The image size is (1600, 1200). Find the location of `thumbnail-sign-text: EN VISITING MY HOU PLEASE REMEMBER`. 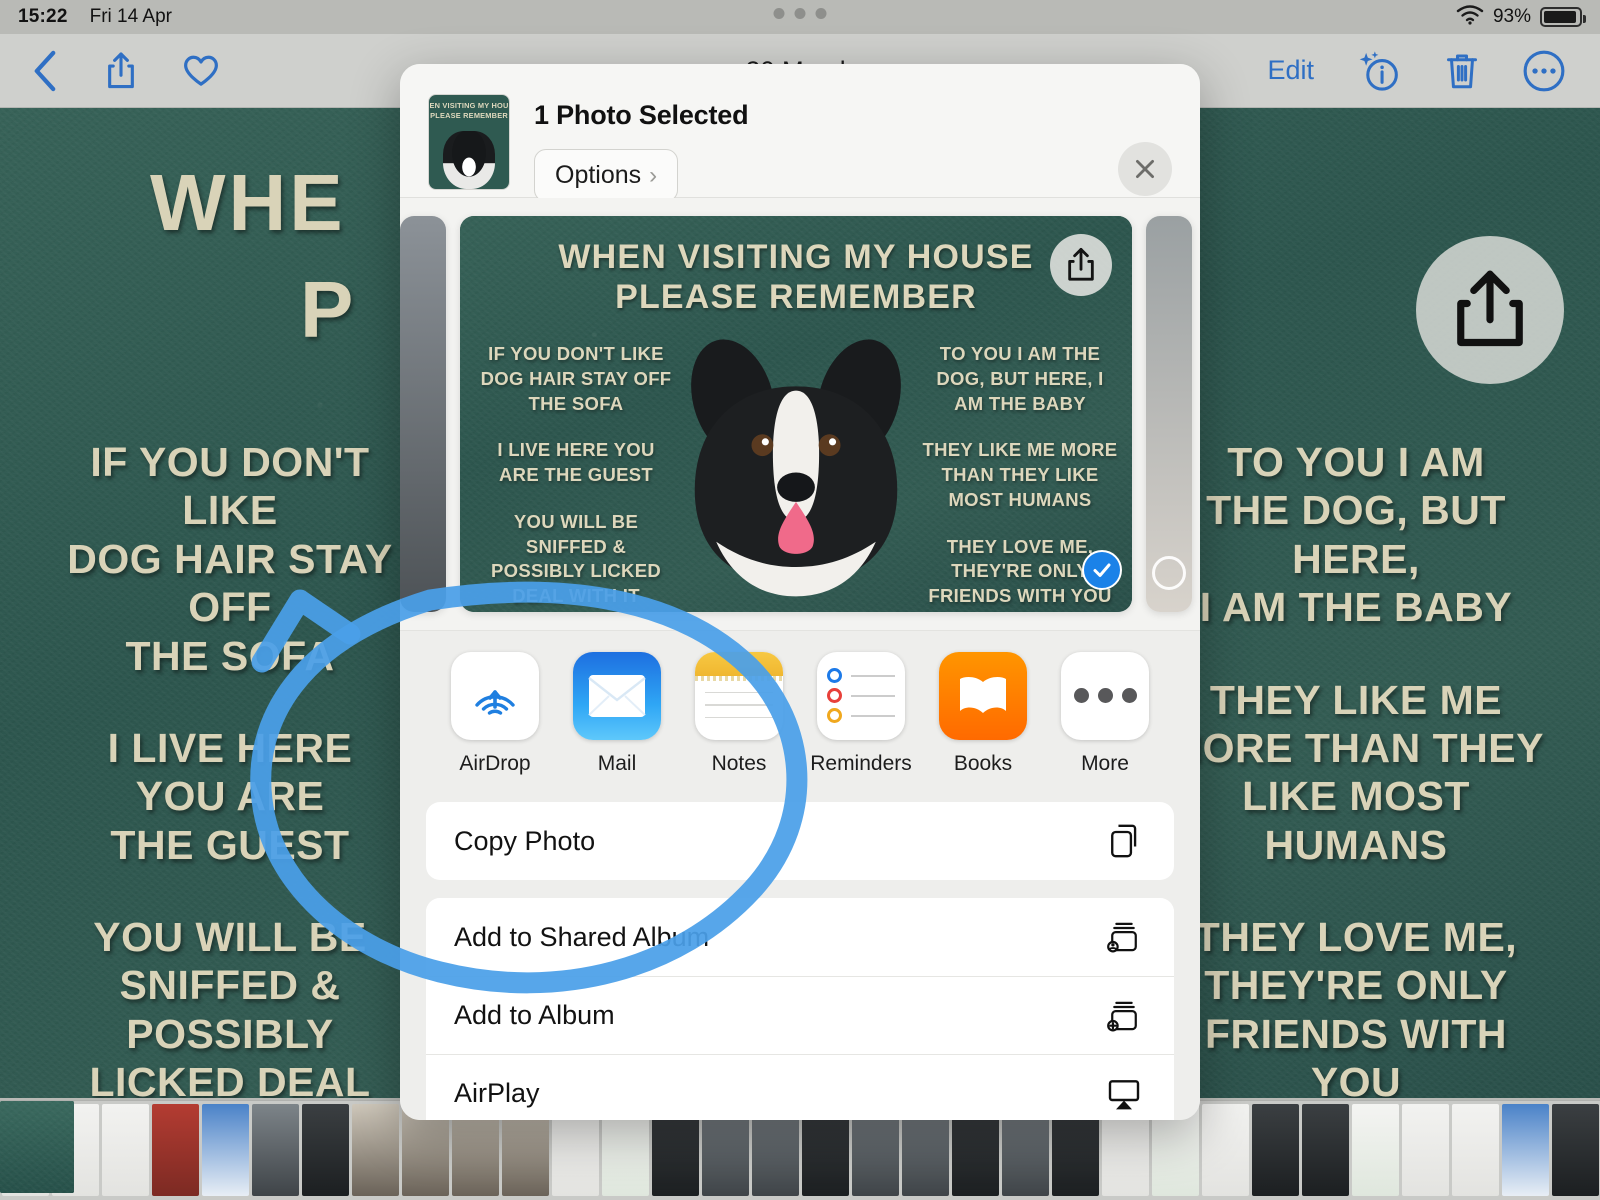

thumbnail-sign-text: EN VISITING MY HOU PLEASE REMEMBER is located at coordinates (469, 111).